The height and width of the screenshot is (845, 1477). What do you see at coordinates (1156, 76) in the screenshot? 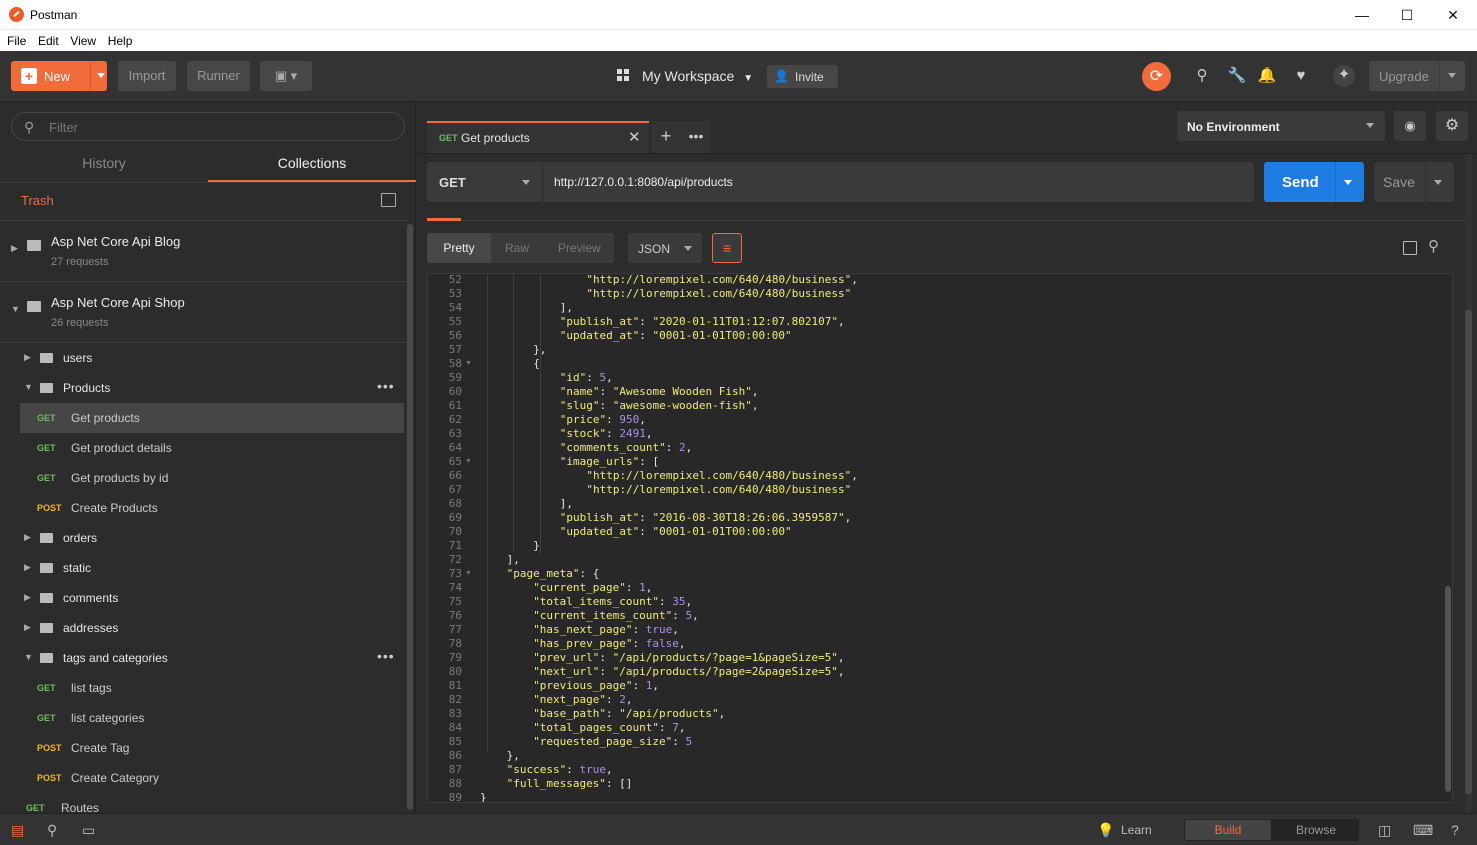
I see `sync-status-icon: ⟳` at bounding box center [1156, 76].